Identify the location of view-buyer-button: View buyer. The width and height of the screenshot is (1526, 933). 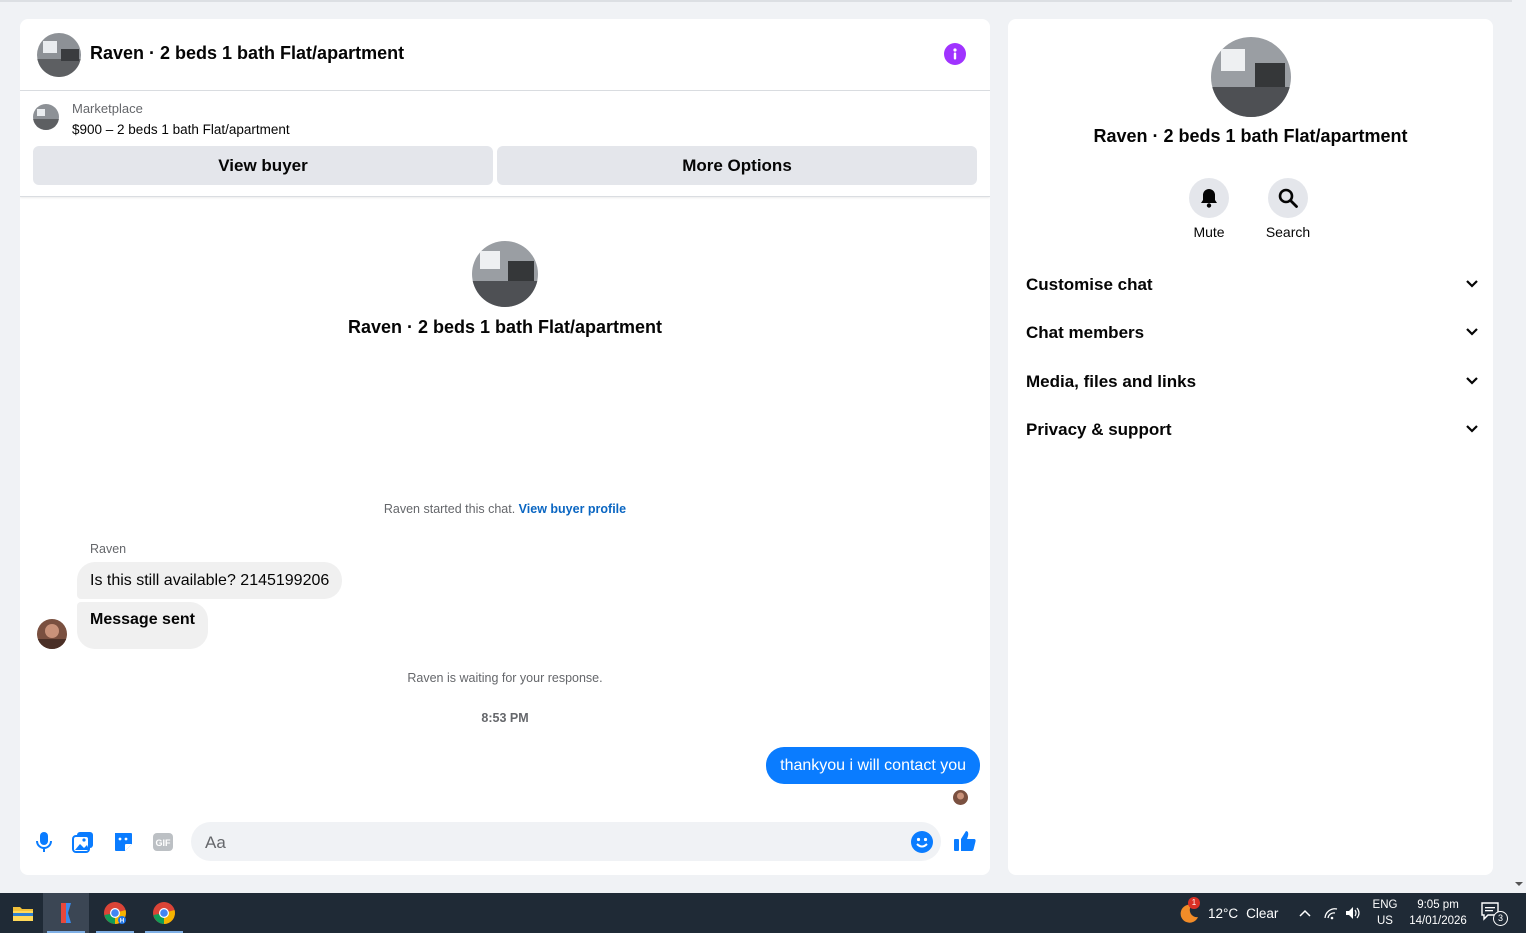
(263, 165).